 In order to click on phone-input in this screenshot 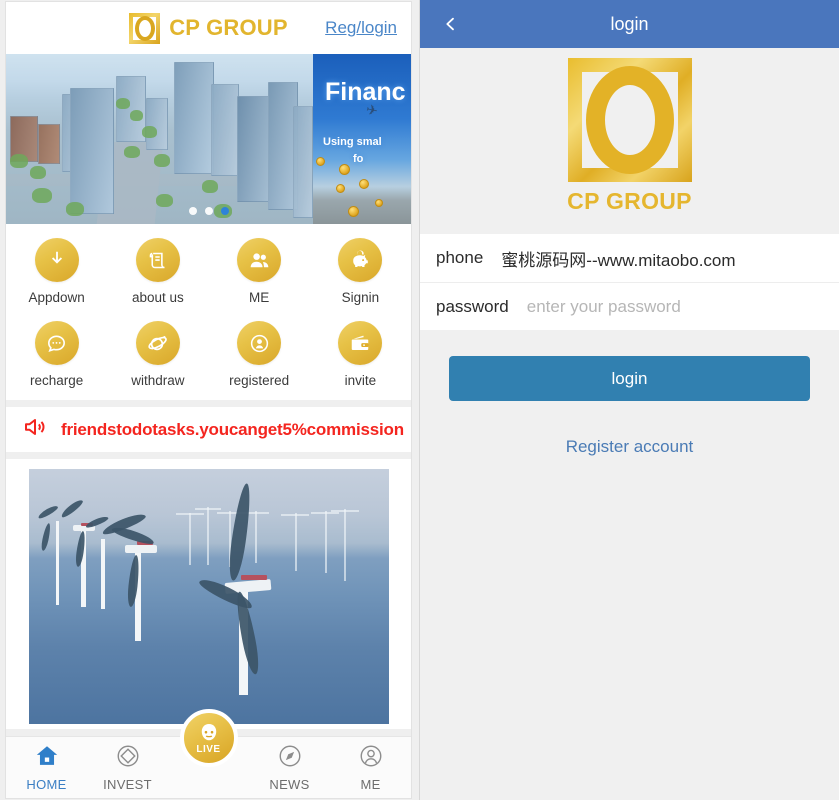, I will do `click(661, 258)`.